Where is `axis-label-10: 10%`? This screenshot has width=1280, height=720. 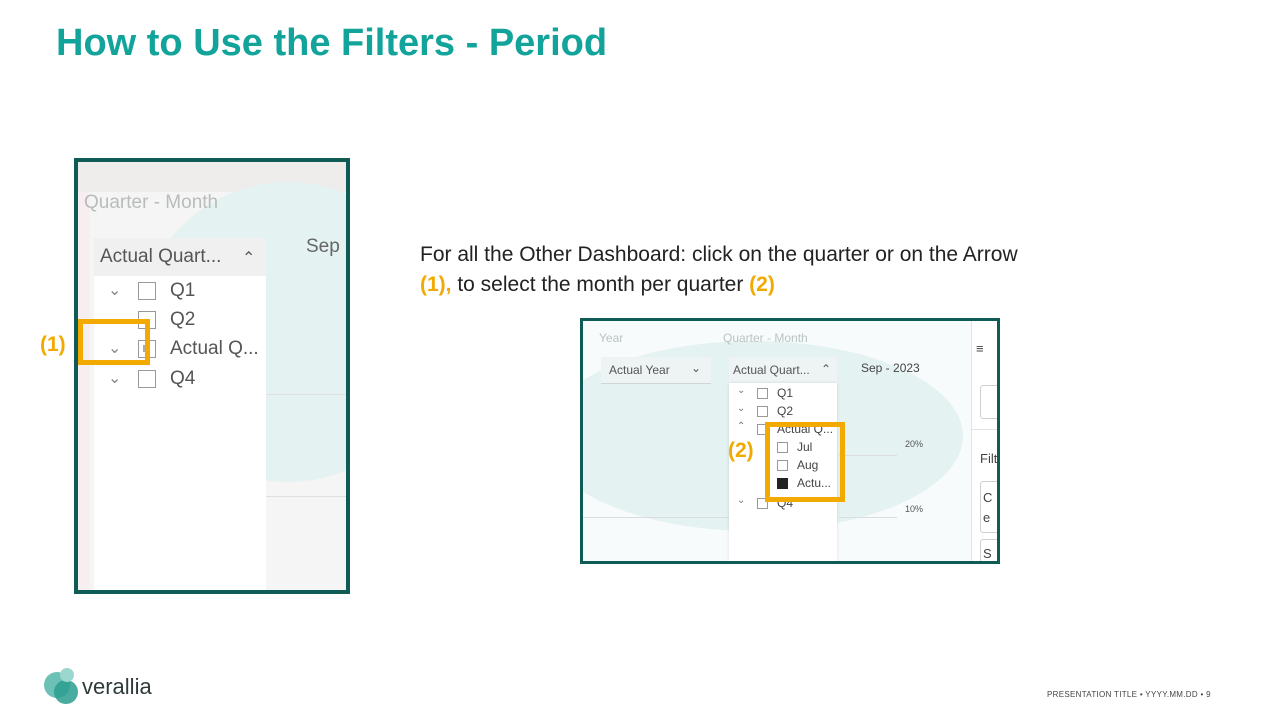 axis-label-10: 10% is located at coordinates (914, 509).